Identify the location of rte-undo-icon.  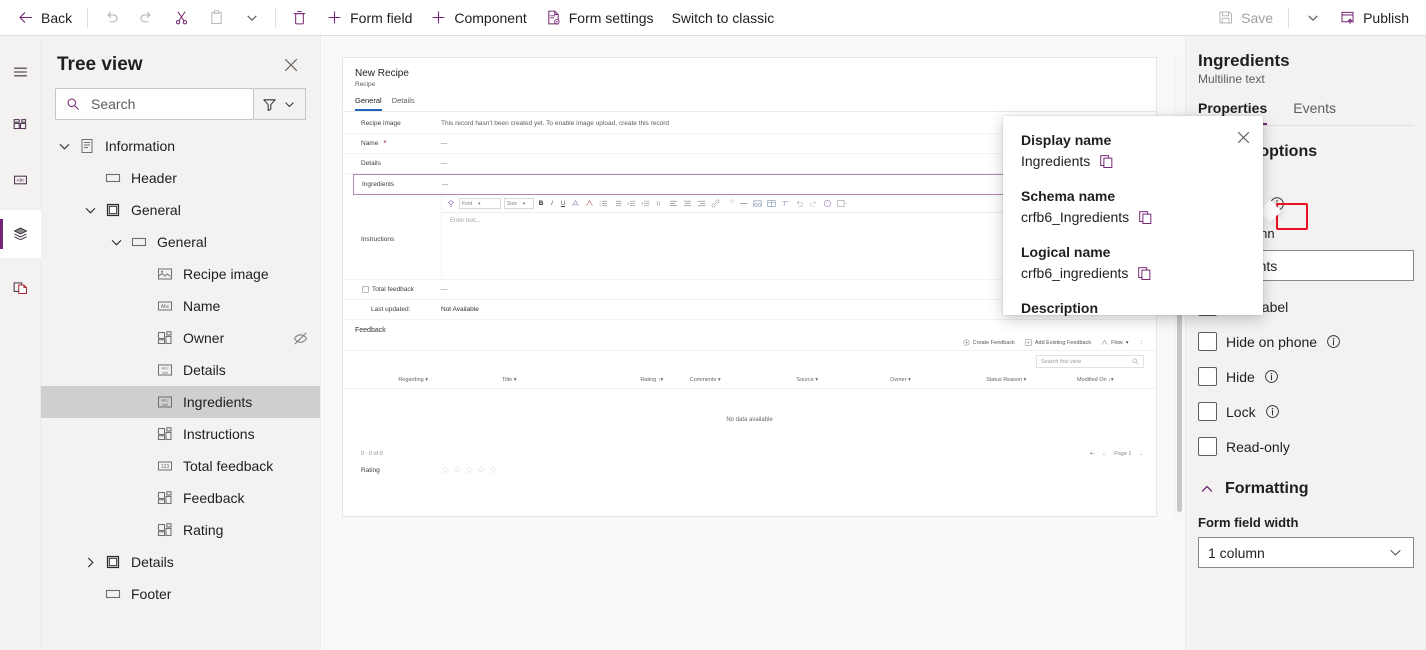
(799, 203).